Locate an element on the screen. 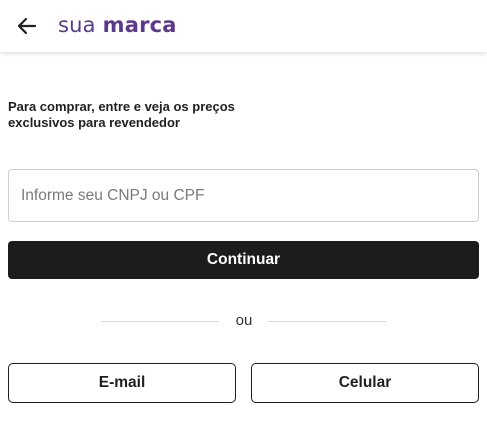 Image resolution: width=487 pixels, height=425 pixels. app-header: sua marca is located at coordinates (243, 26).